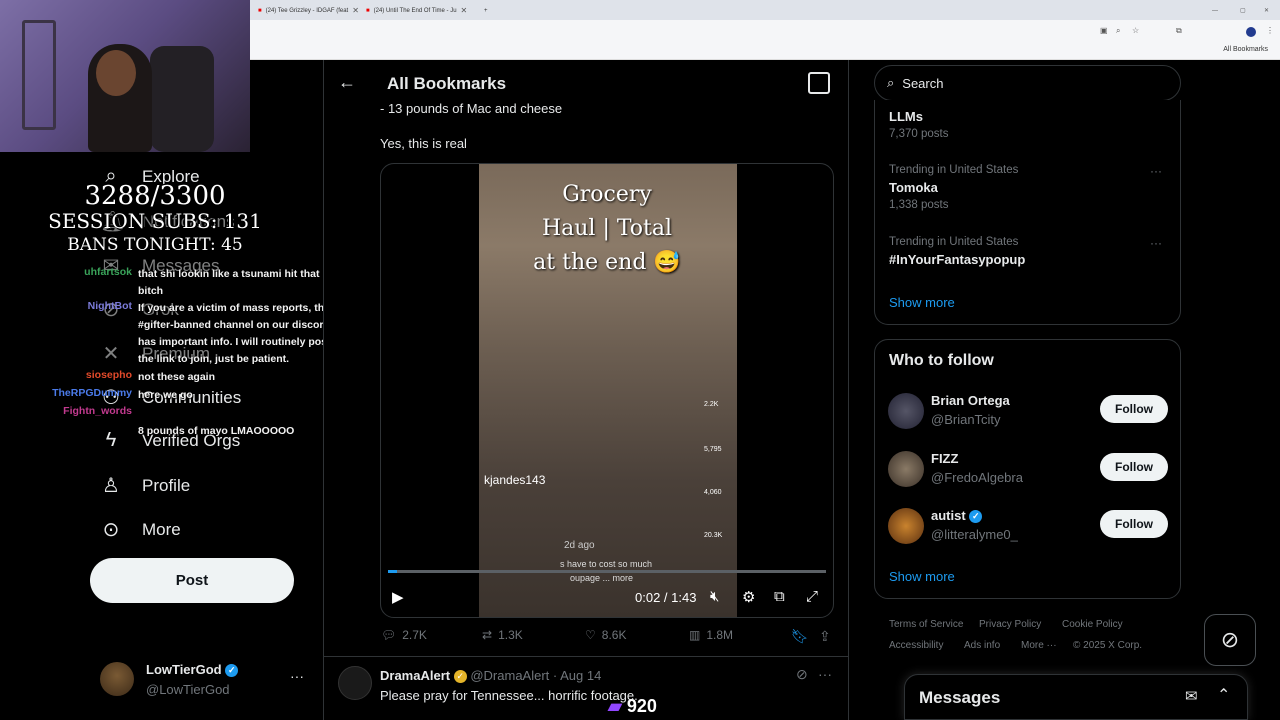 This screenshot has height=720, width=1280. Describe the element at coordinates (966, 419) in the screenshot. I see `account-handle: @BrianTcity` at that location.